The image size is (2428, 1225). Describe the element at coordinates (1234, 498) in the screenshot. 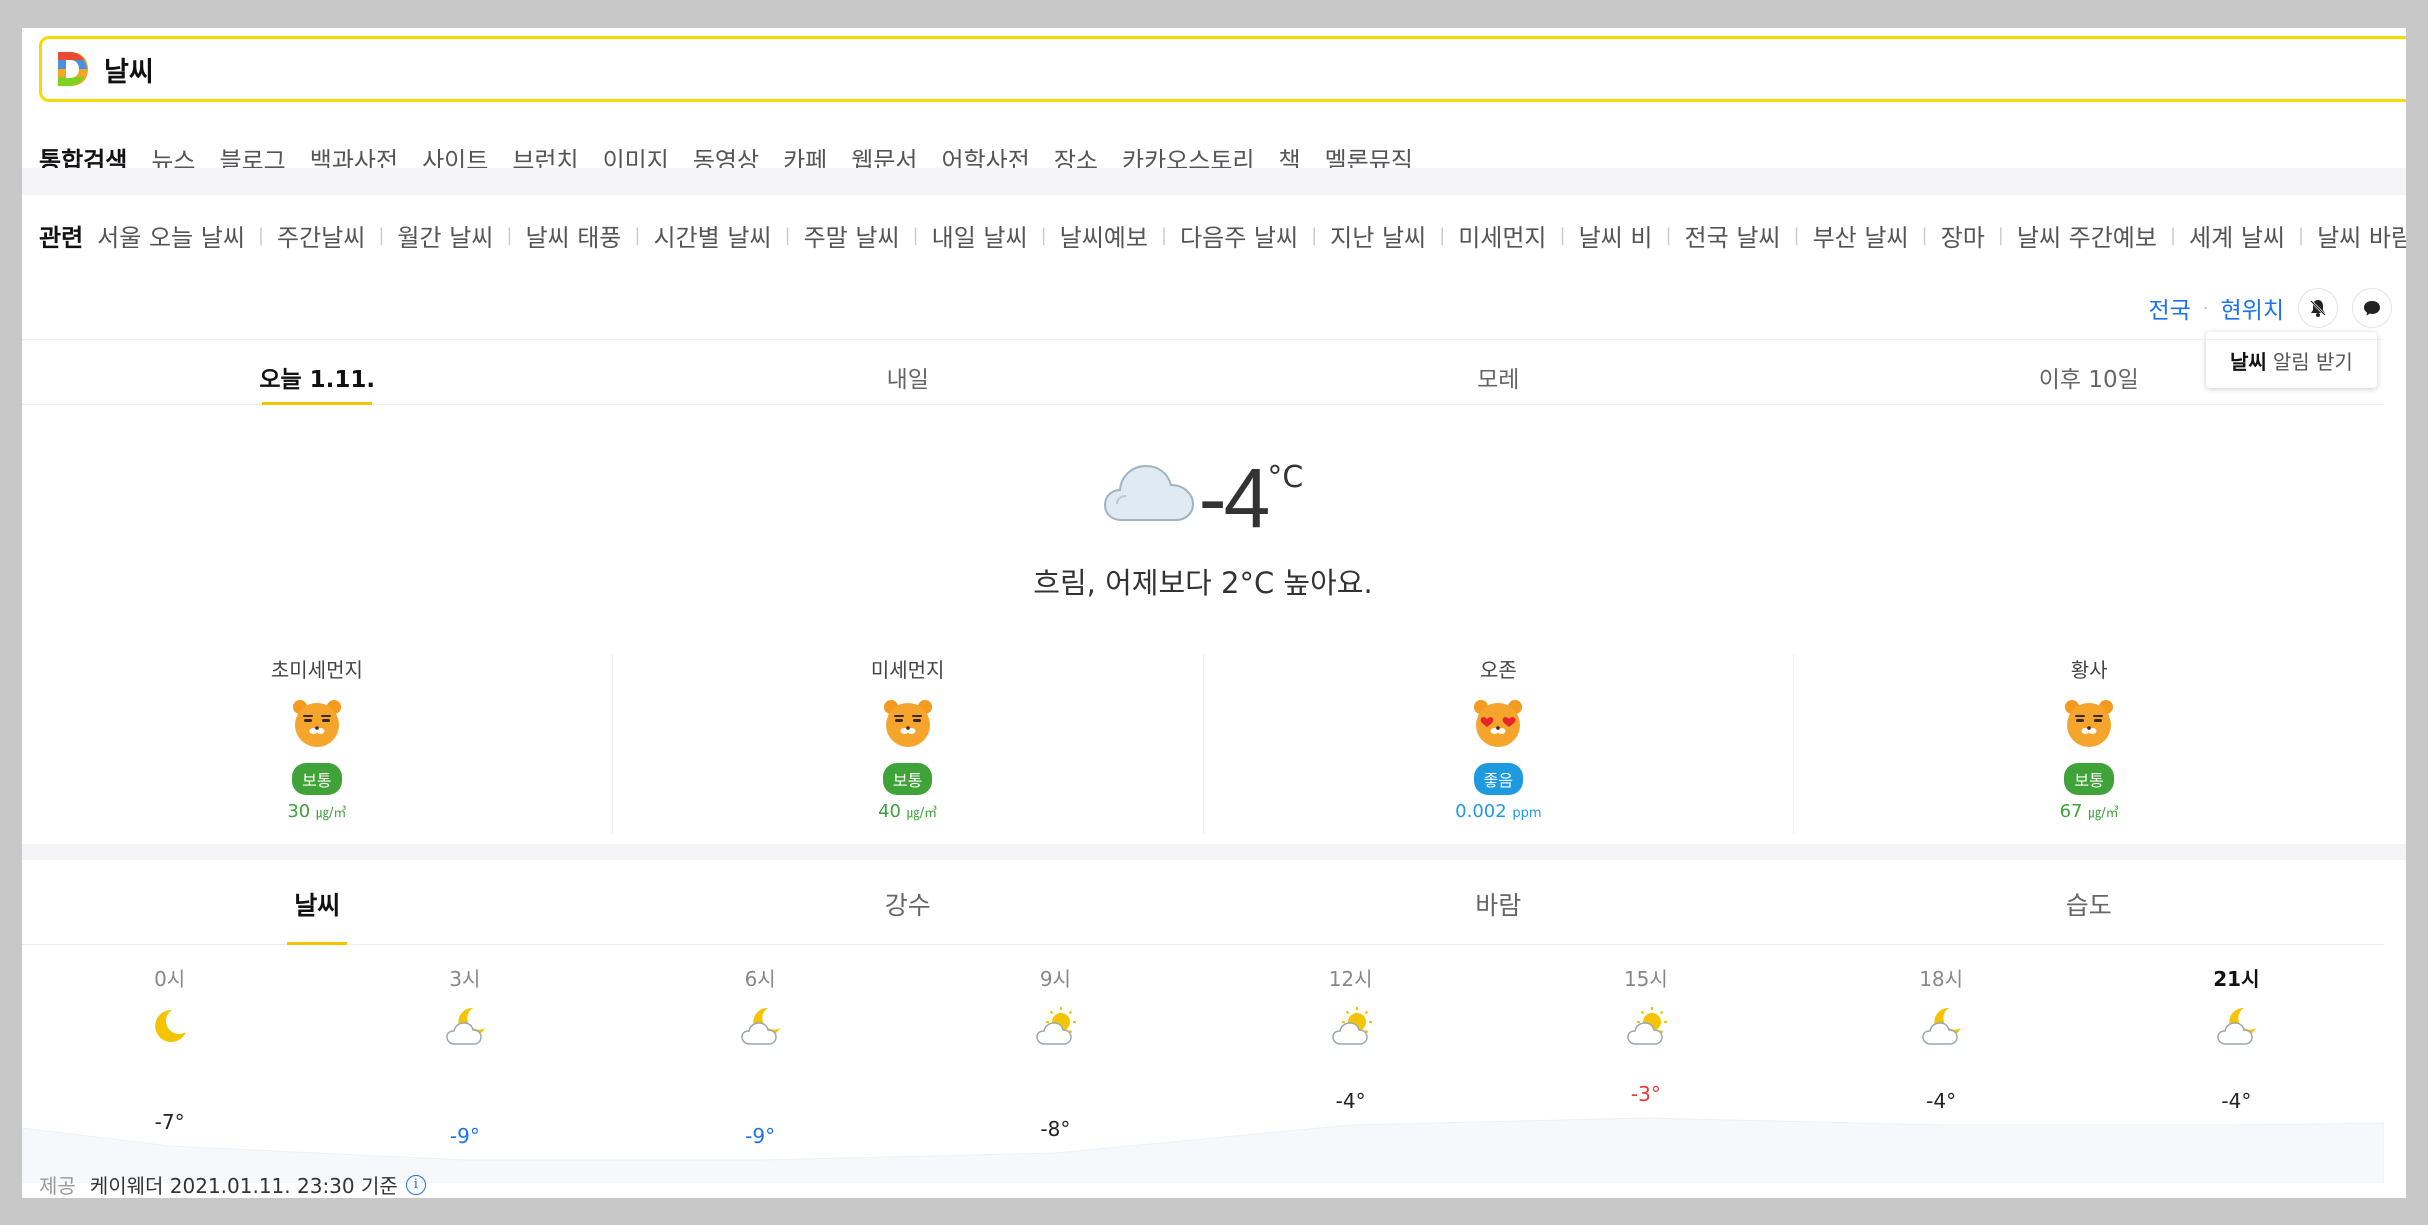

I see `current-temperature: -4` at that location.